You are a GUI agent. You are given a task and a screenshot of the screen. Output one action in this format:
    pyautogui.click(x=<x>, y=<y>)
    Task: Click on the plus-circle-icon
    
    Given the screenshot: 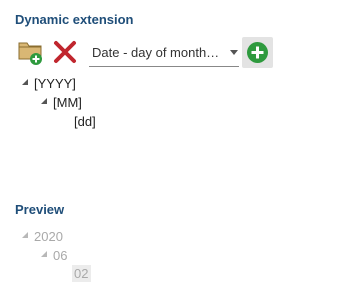 What is the action you would take?
    pyautogui.click(x=257, y=52)
    